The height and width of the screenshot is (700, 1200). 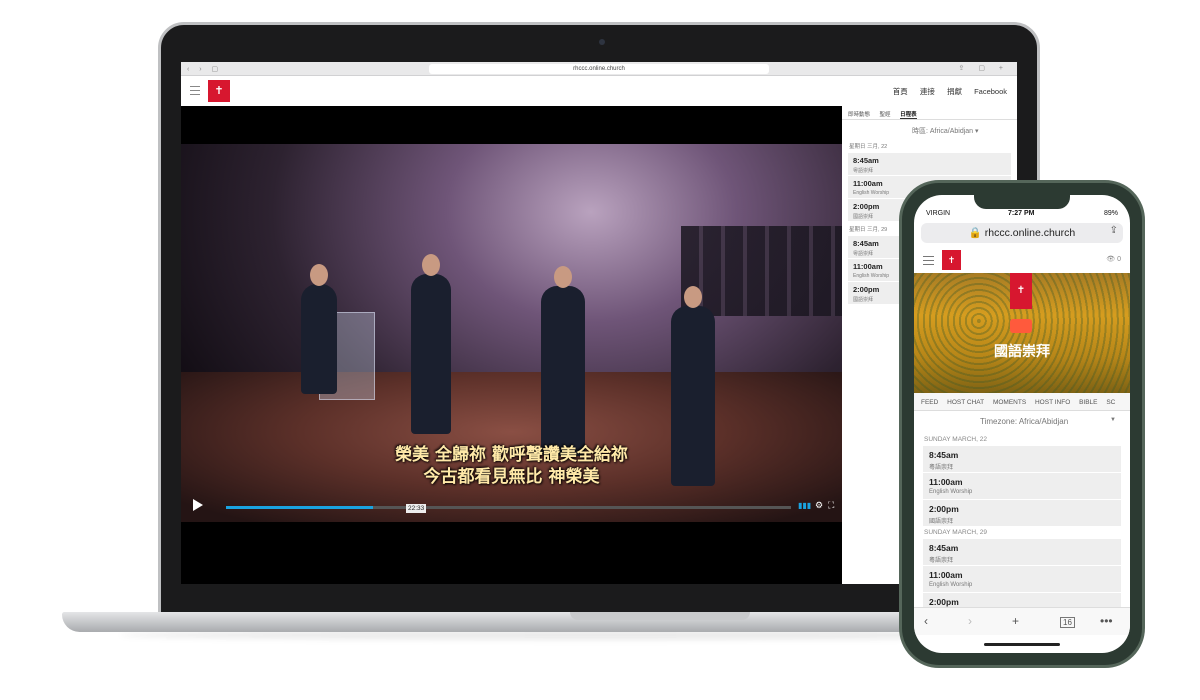 What do you see at coordinates (1110, 213) in the screenshot?
I see `battery: 89%` at bounding box center [1110, 213].